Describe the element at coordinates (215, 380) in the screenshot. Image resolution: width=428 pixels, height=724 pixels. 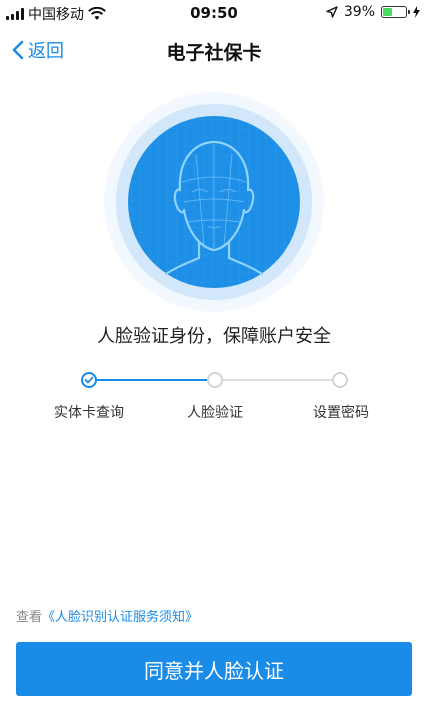
I see `step-2-indicator` at that location.